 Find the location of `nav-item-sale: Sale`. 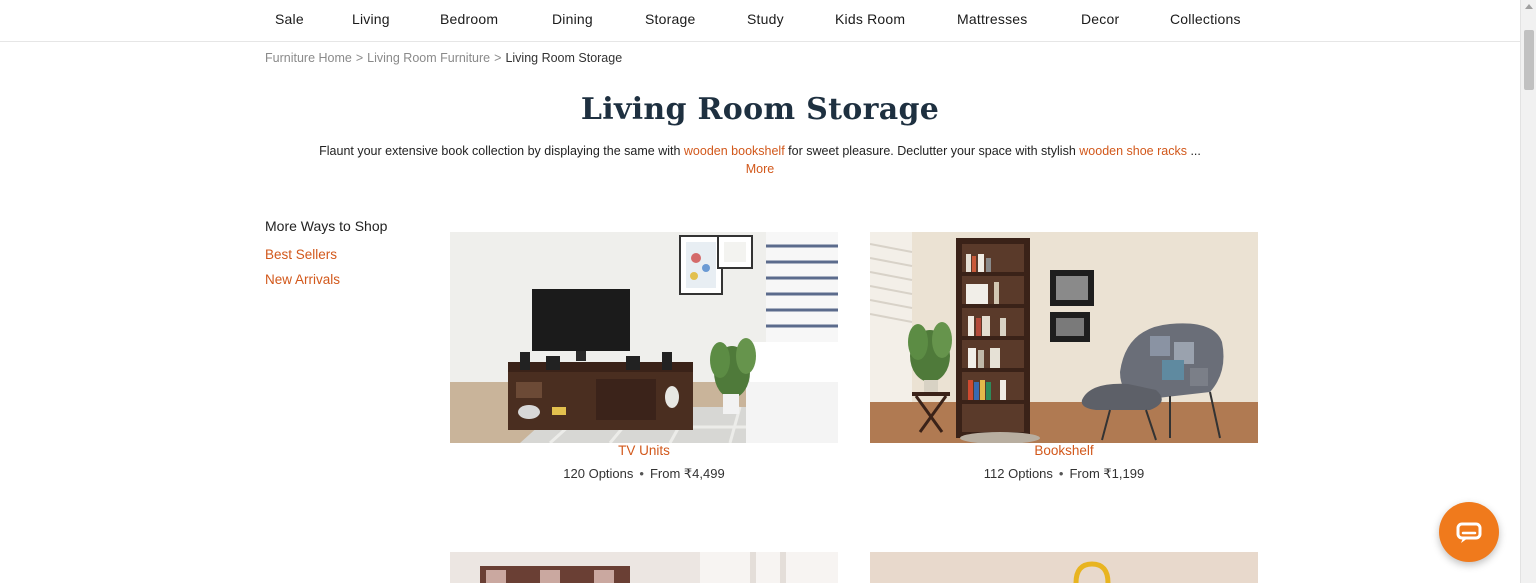

nav-item-sale: Sale is located at coordinates (289, 19).